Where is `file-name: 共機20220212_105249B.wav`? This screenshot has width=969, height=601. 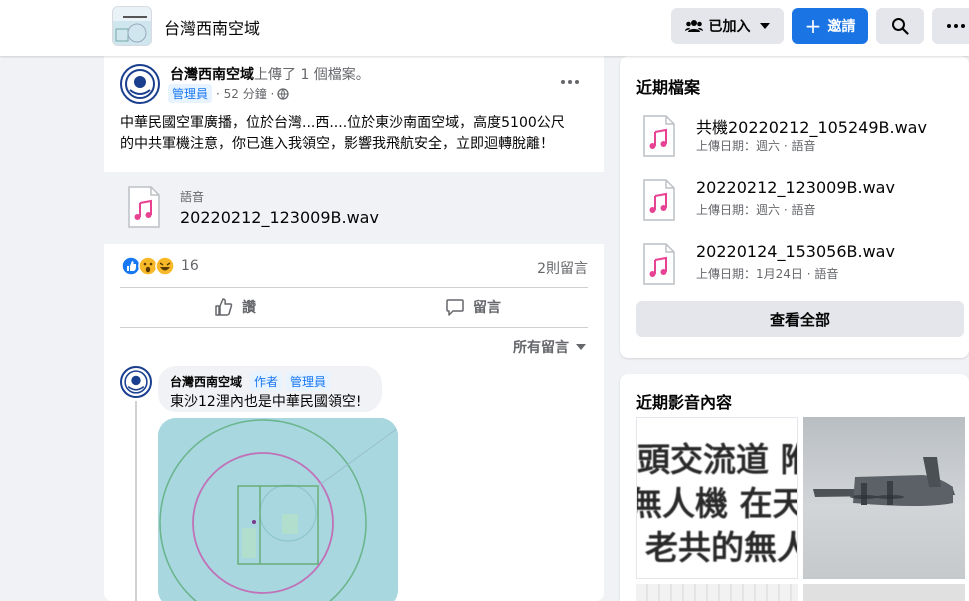 file-name: 共機20220212_105249B.wav is located at coordinates (811, 127).